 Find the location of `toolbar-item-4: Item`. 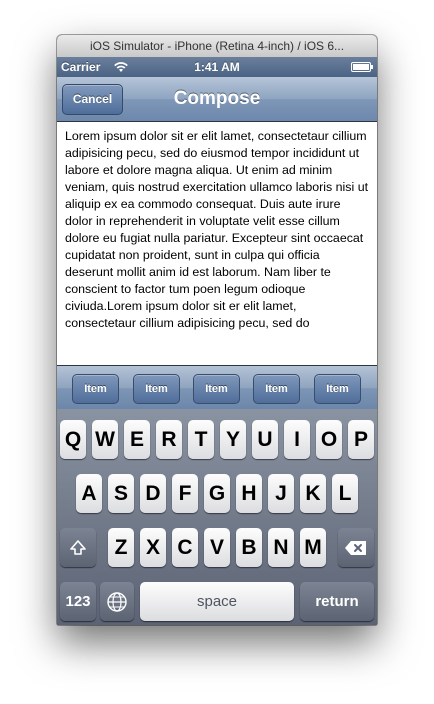

toolbar-item-4: Item is located at coordinates (276, 389).